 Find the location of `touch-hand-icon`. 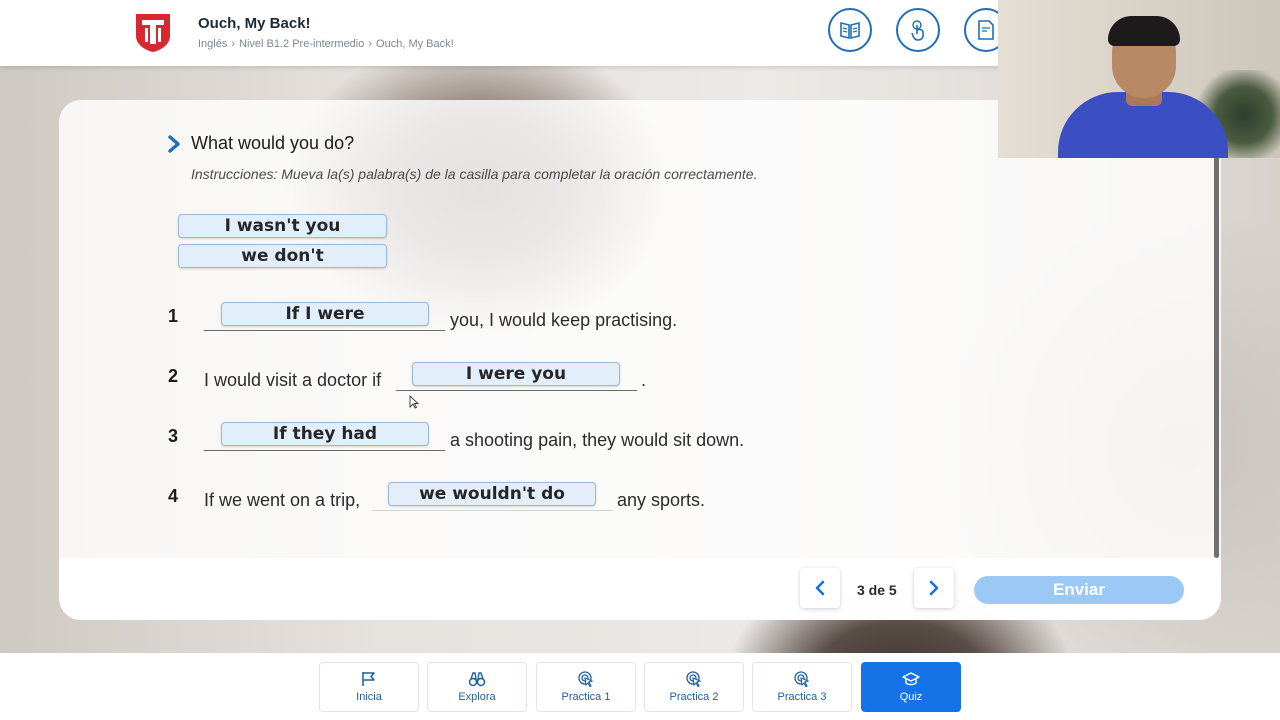

touch-hand-icon is located at coordinates (917, 30).